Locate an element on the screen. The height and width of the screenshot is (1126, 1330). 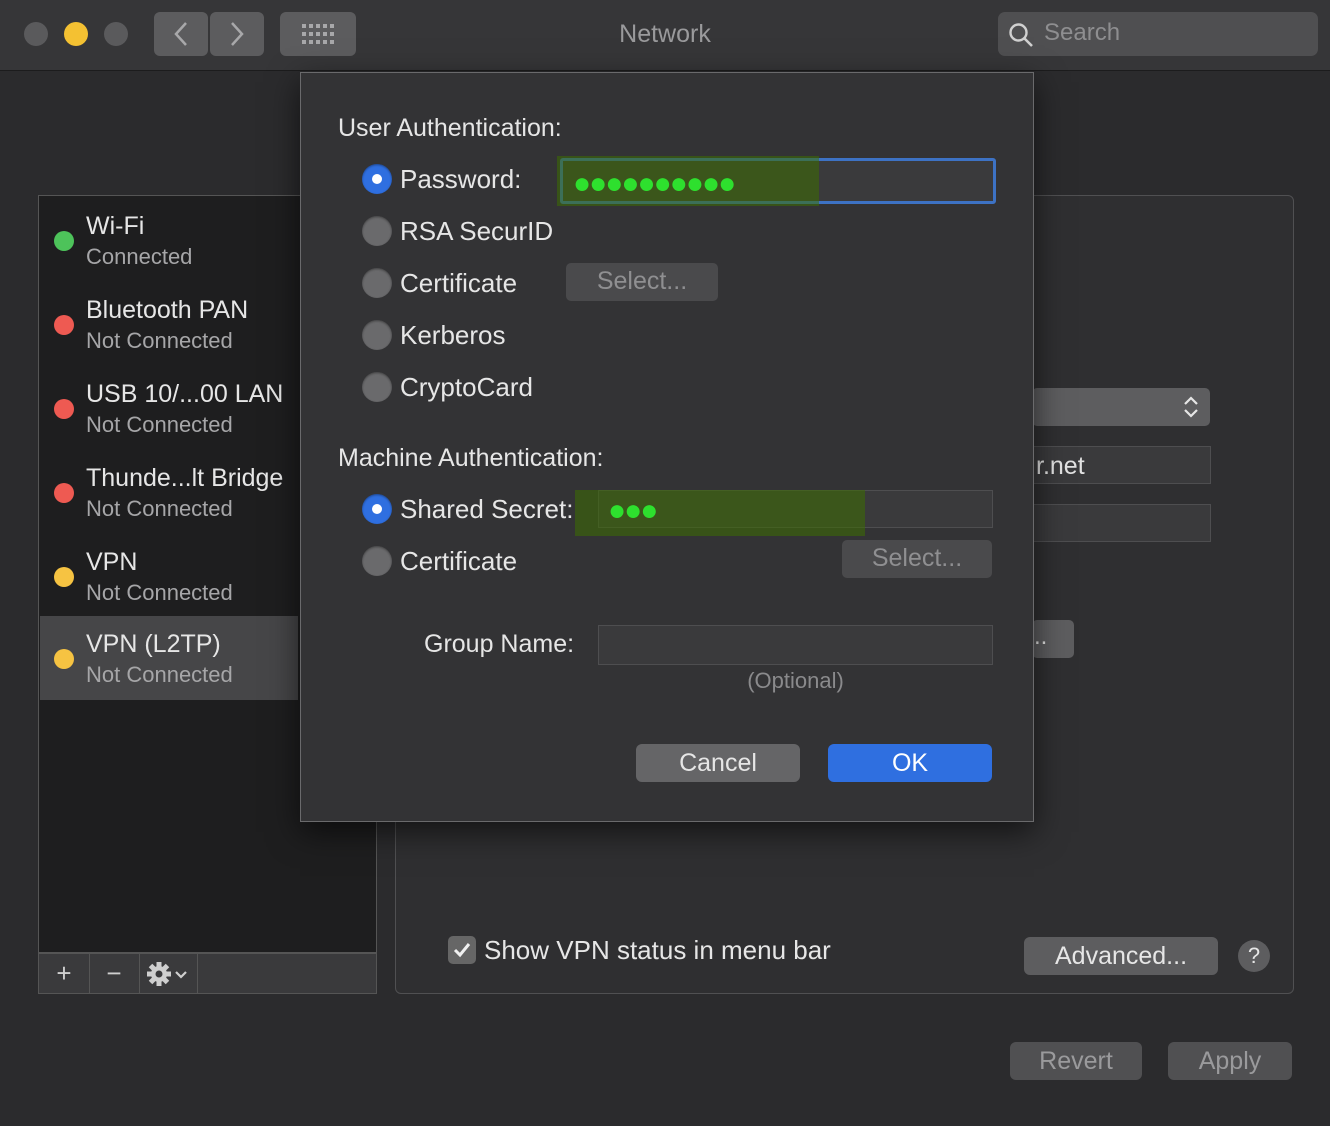
user-authentication-label: User Authentication: is located at coordinates (450, 128).